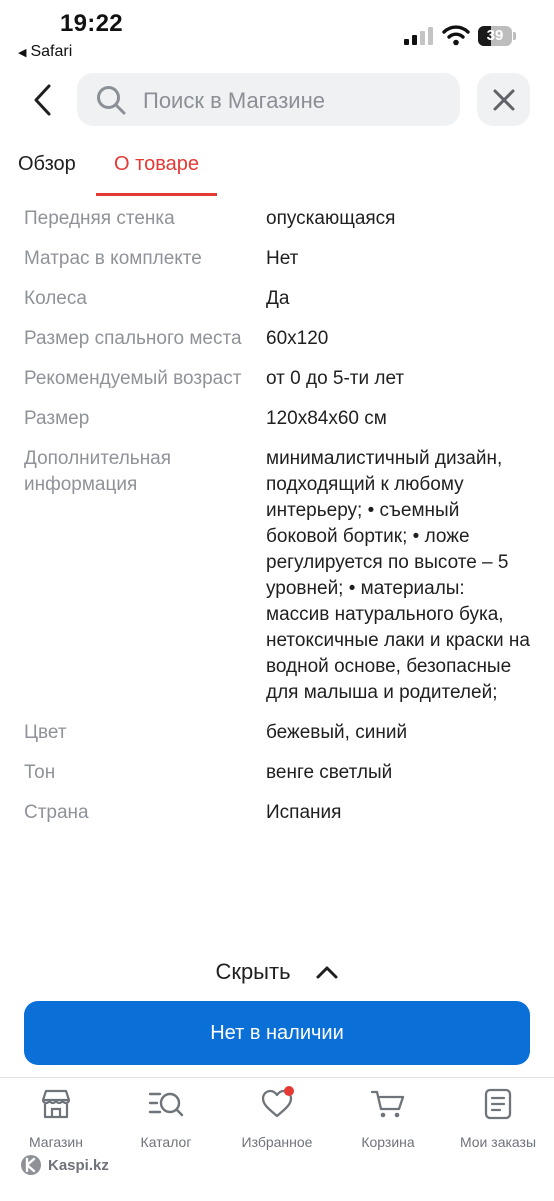  Describe the element at coordinates (387, 1104) in the screenshot. I see `cart-icon` at that location.